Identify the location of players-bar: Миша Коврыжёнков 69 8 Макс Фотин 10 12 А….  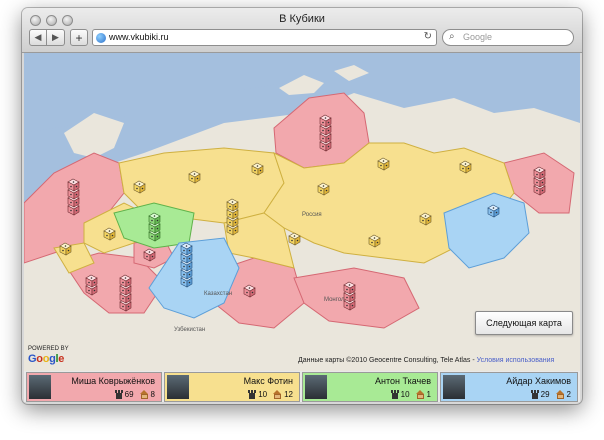
(302, 386).